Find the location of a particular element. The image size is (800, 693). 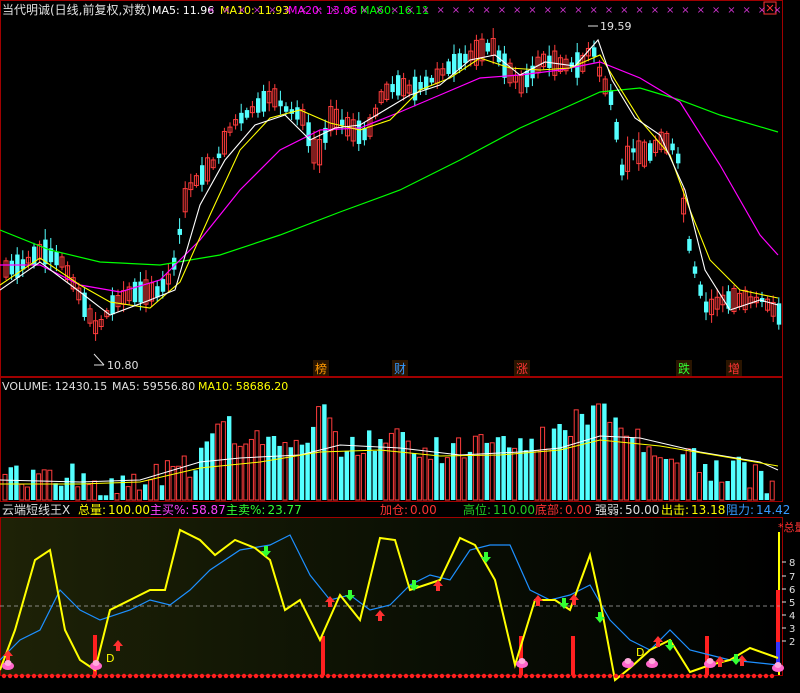

ma5-label: MA5: 11.96 is located at coordinates (183, 10).